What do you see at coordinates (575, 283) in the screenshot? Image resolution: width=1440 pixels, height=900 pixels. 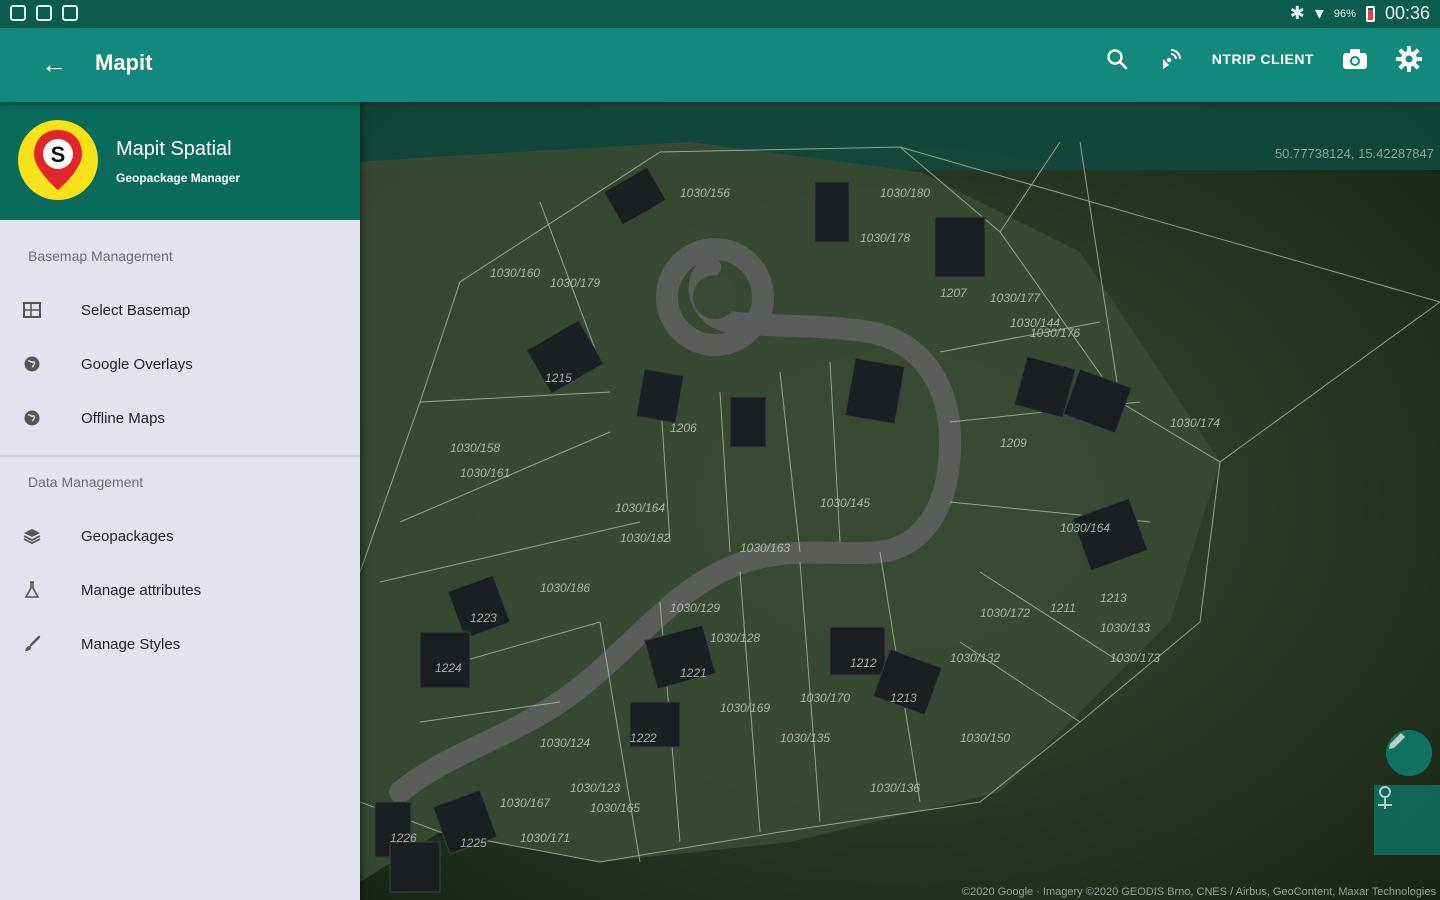 I see `parcel-label: 1030/179` at bounding box center [575, 283].